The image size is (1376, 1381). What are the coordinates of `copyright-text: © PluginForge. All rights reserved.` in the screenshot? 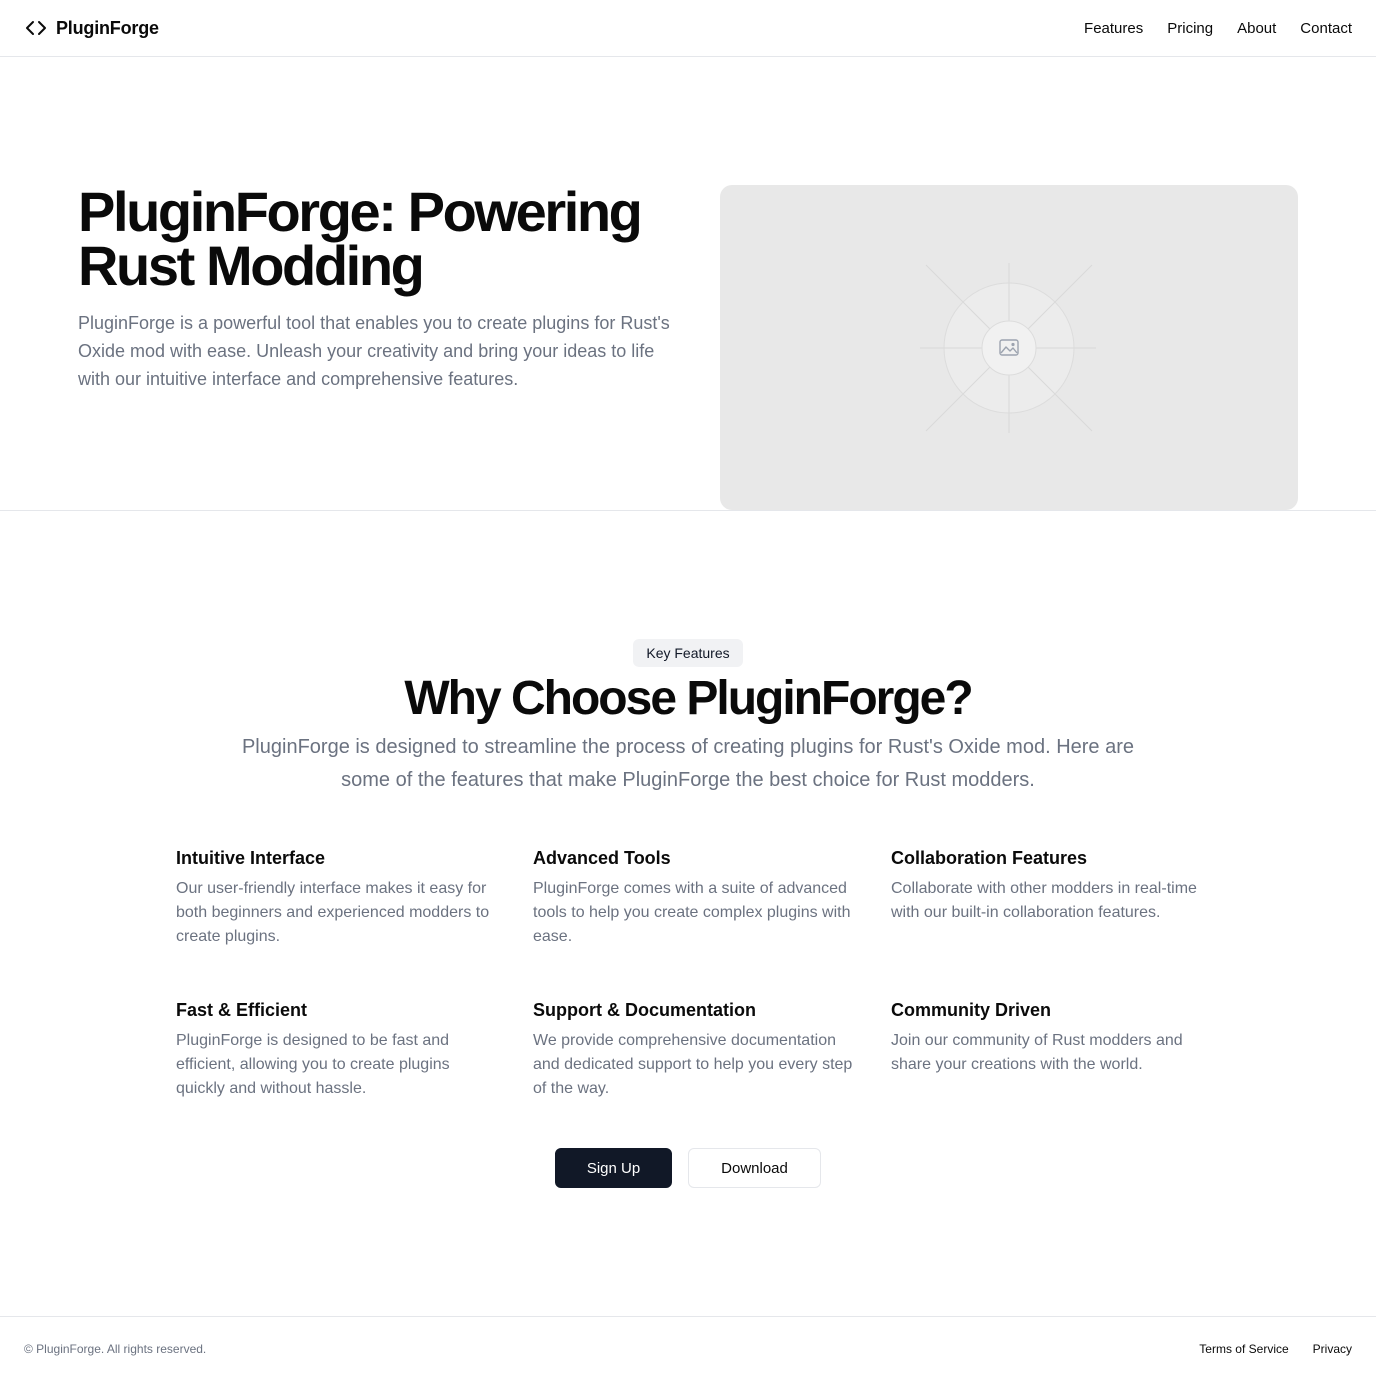 It's located at (115, 1349).